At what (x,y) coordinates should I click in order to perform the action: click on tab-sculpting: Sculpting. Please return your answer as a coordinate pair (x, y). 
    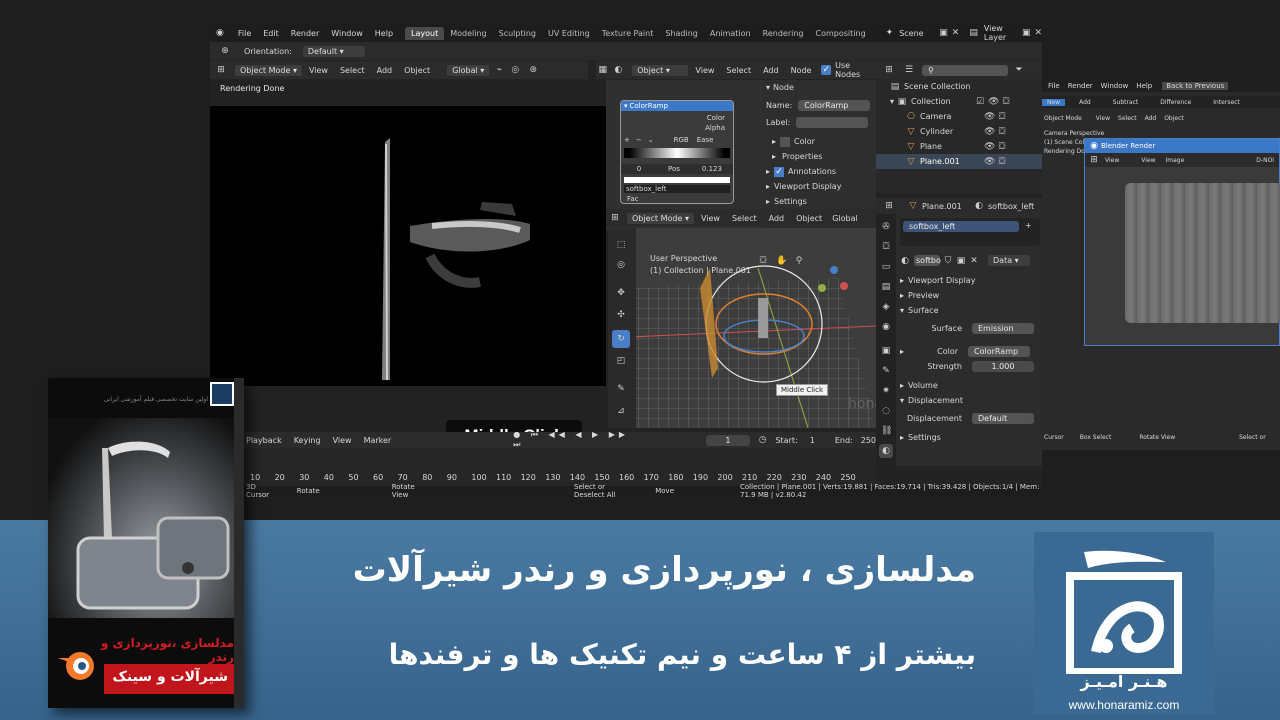
    Looking at the image, I should click on (517, 33).